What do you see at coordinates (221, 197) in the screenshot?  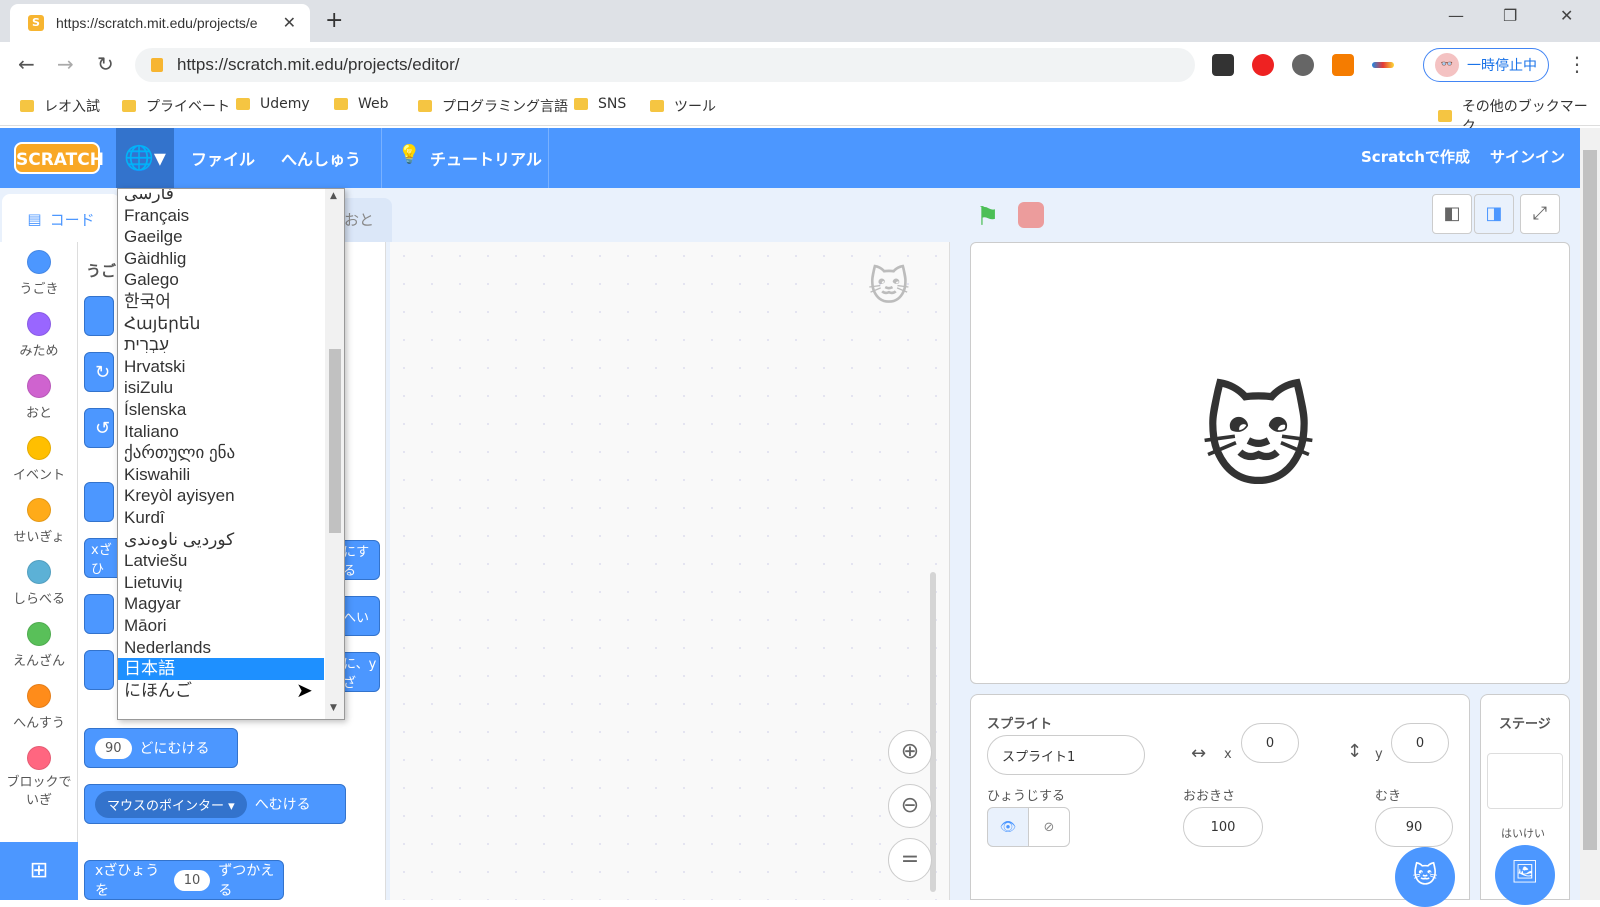 I see `language-option: فارسی` at bounding box center [221, 197].